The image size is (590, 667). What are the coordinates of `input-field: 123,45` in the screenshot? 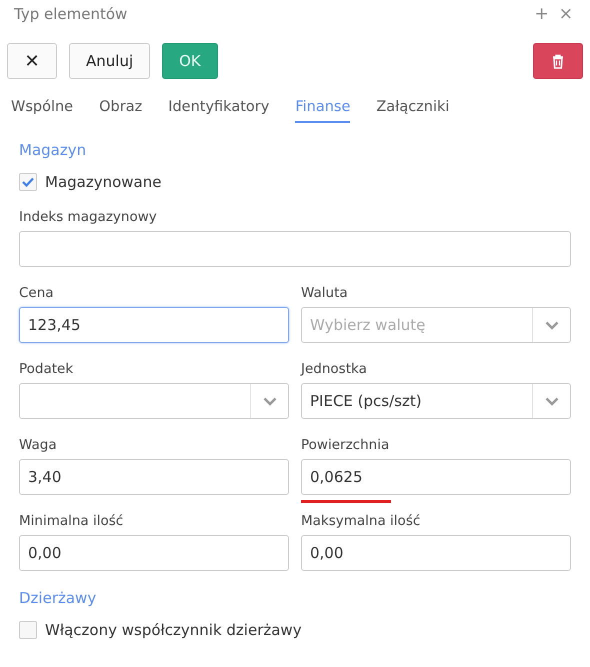 It's located at (154, 325).